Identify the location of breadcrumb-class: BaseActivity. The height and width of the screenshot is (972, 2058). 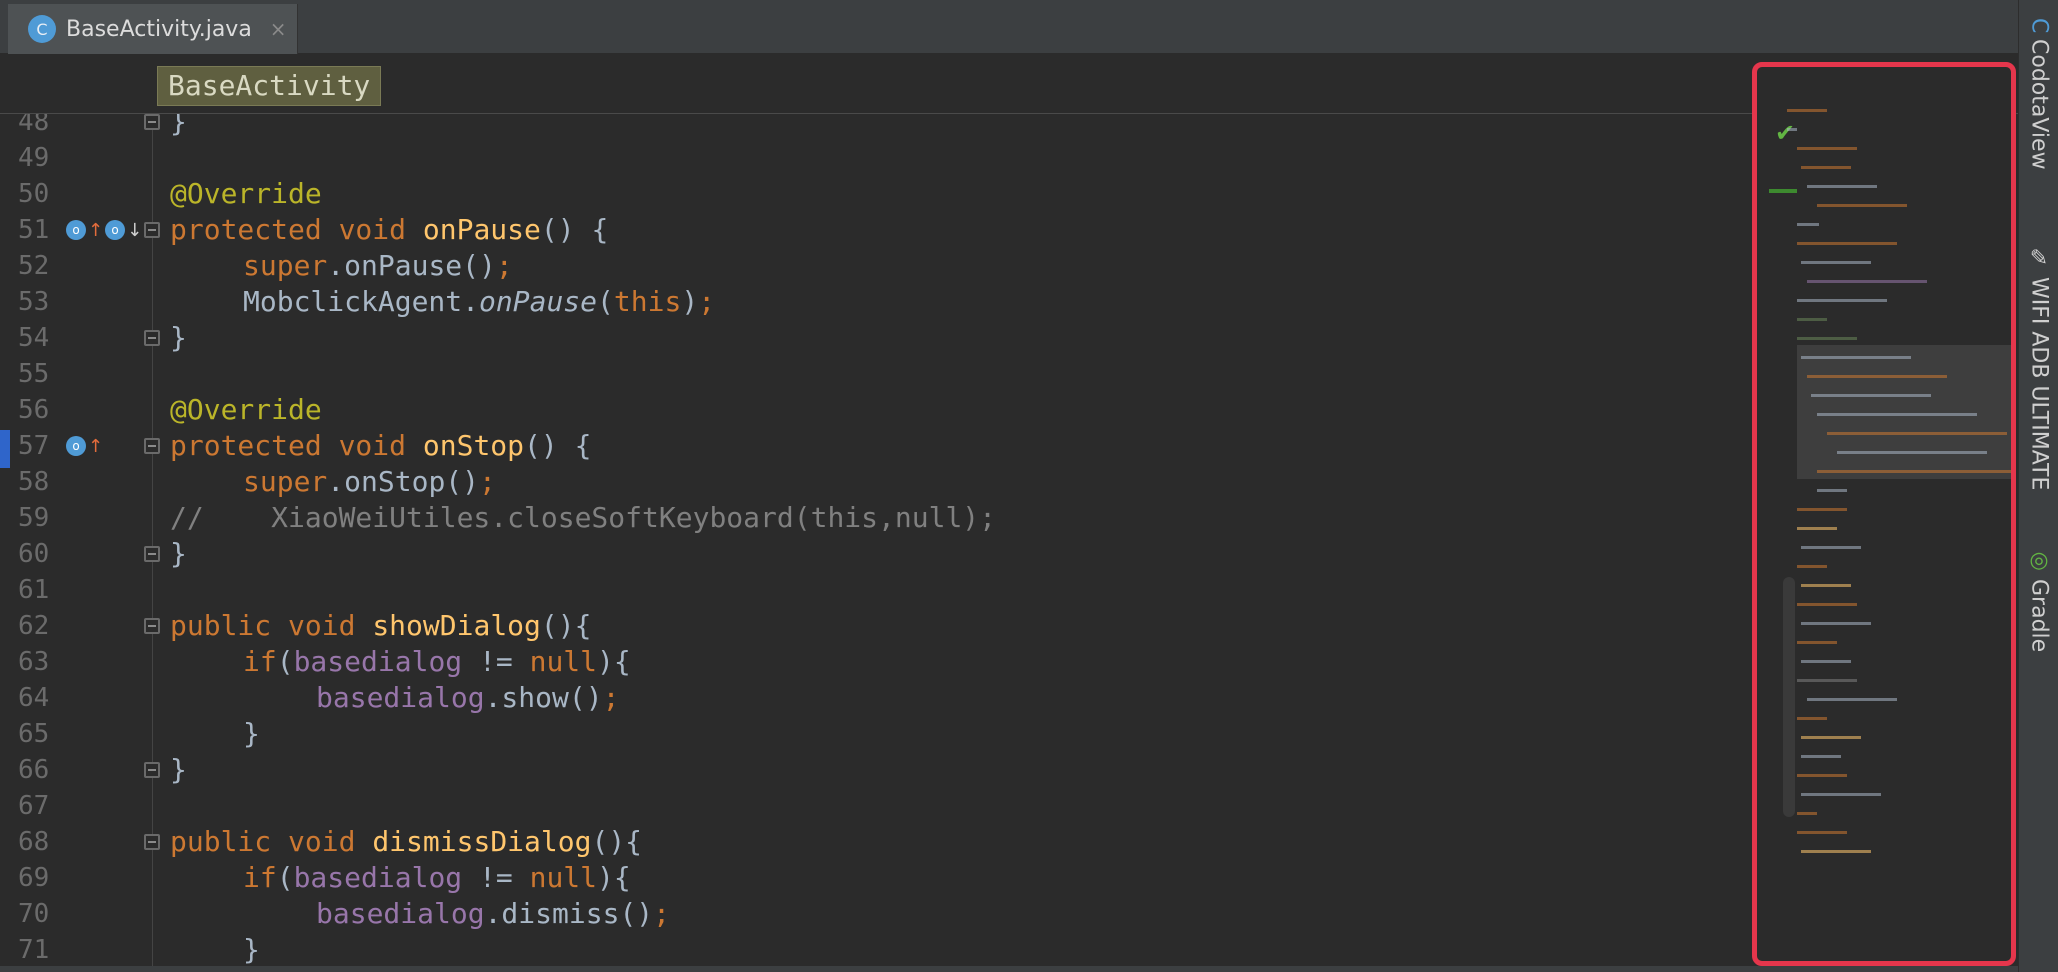
(269, 86).